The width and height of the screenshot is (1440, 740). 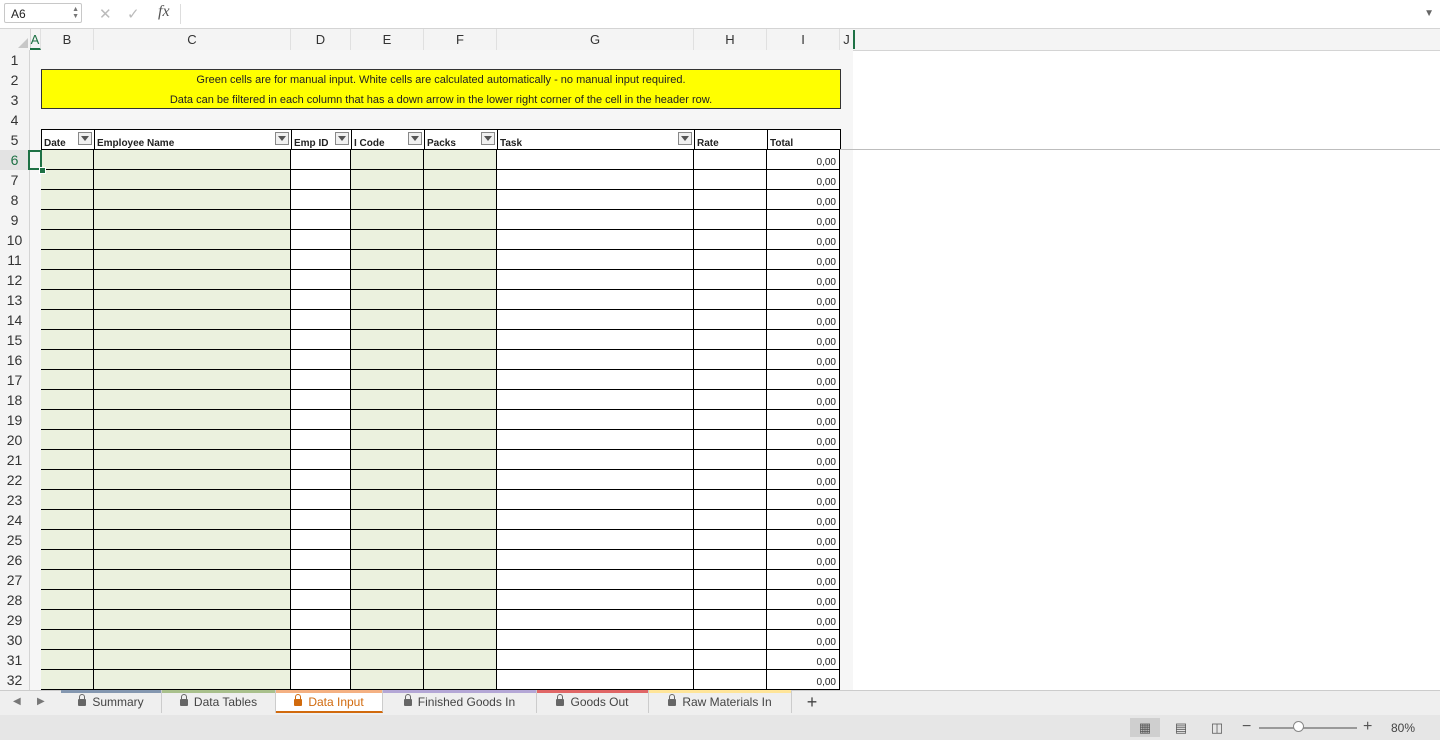 What do you see at coordinates (1403, 728) in the screenshot?
I see `zoom-level: 80%` at bounding box center [1403, 728].